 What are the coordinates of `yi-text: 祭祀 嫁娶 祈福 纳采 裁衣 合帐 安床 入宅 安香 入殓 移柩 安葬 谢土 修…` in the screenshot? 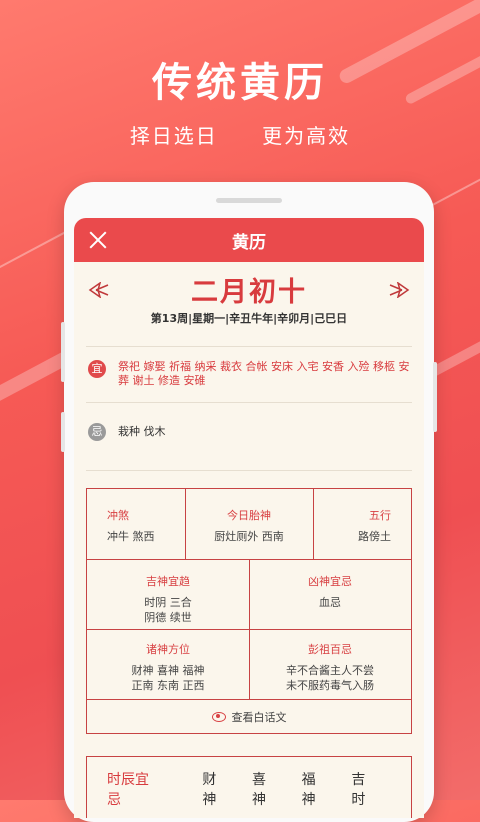 It's located at (264, 373).